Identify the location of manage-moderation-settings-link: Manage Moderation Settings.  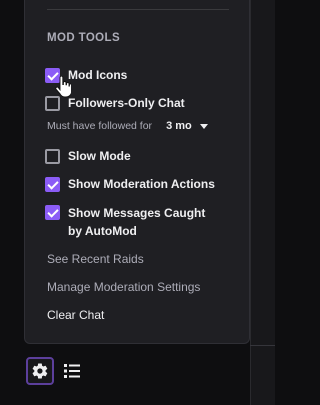
(123, 287).